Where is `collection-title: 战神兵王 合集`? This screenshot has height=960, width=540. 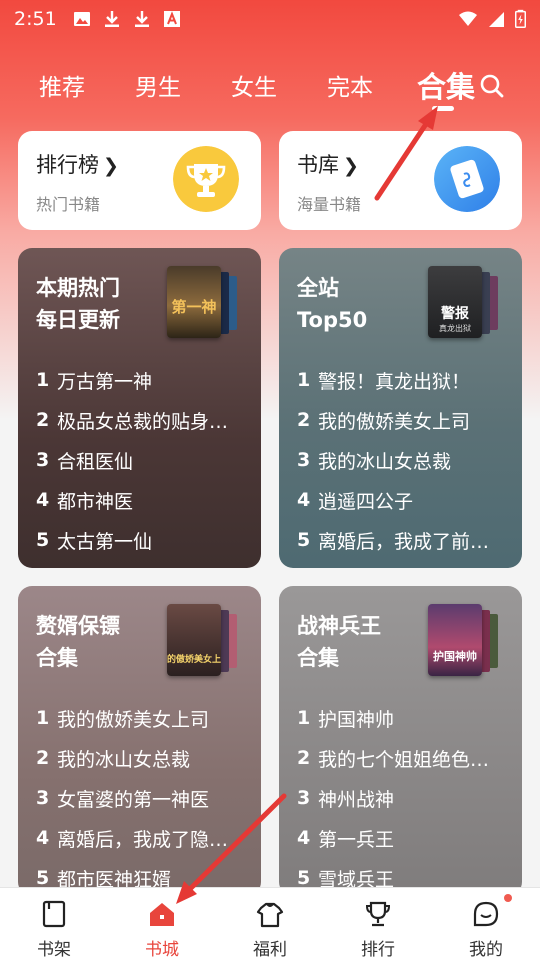
collection-title: 战神兵王 合集 is located at coordinates (339, 642).